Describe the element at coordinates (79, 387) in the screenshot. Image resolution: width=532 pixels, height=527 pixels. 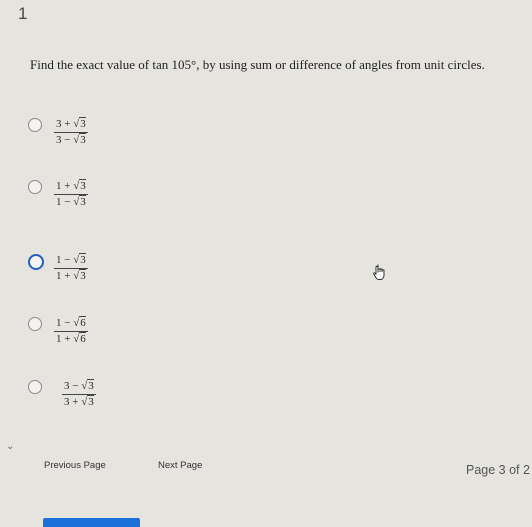
I see `numerator: 3 − √3` at that location.